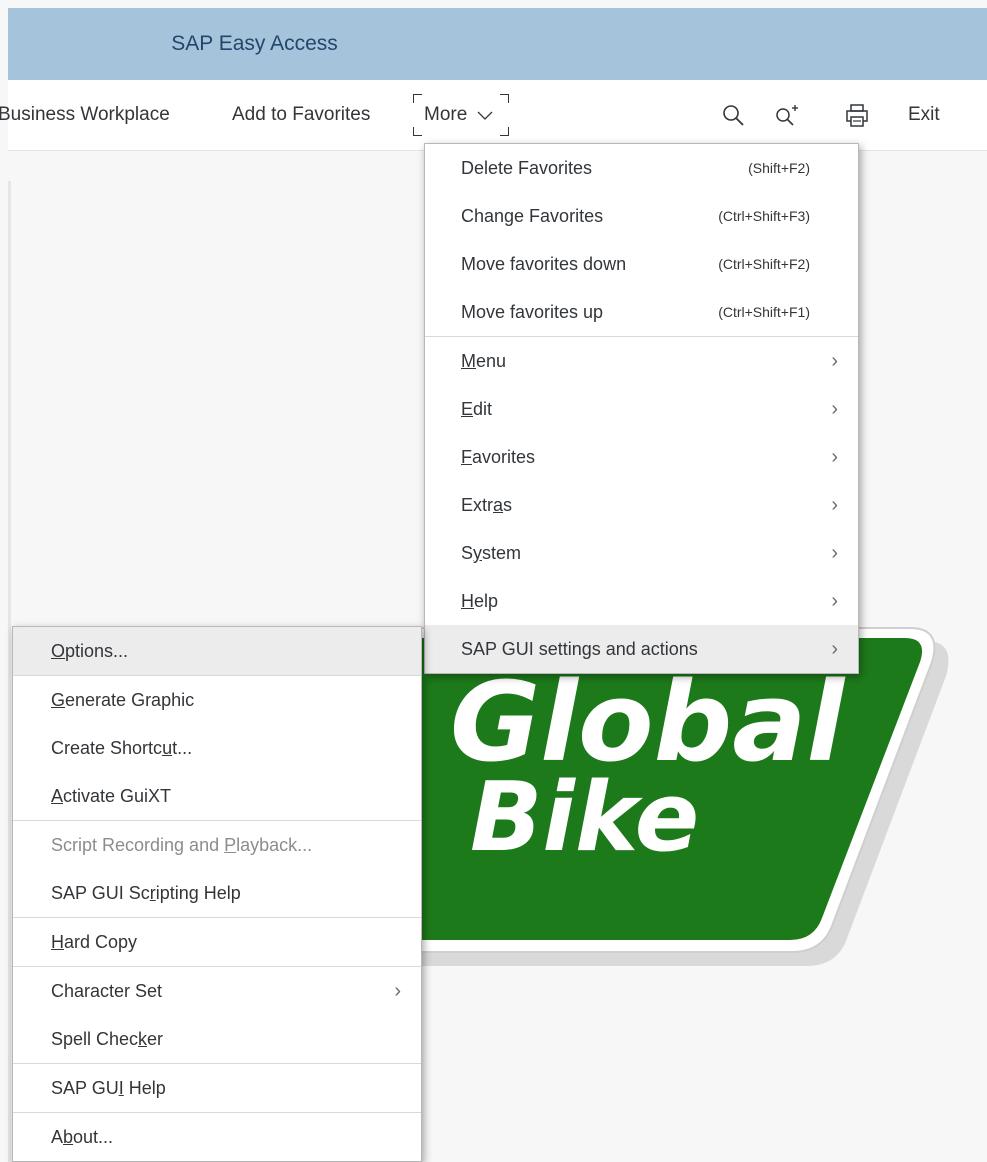 The image size is (987, 1162). I want to click on print-icon, so click(857, 116).